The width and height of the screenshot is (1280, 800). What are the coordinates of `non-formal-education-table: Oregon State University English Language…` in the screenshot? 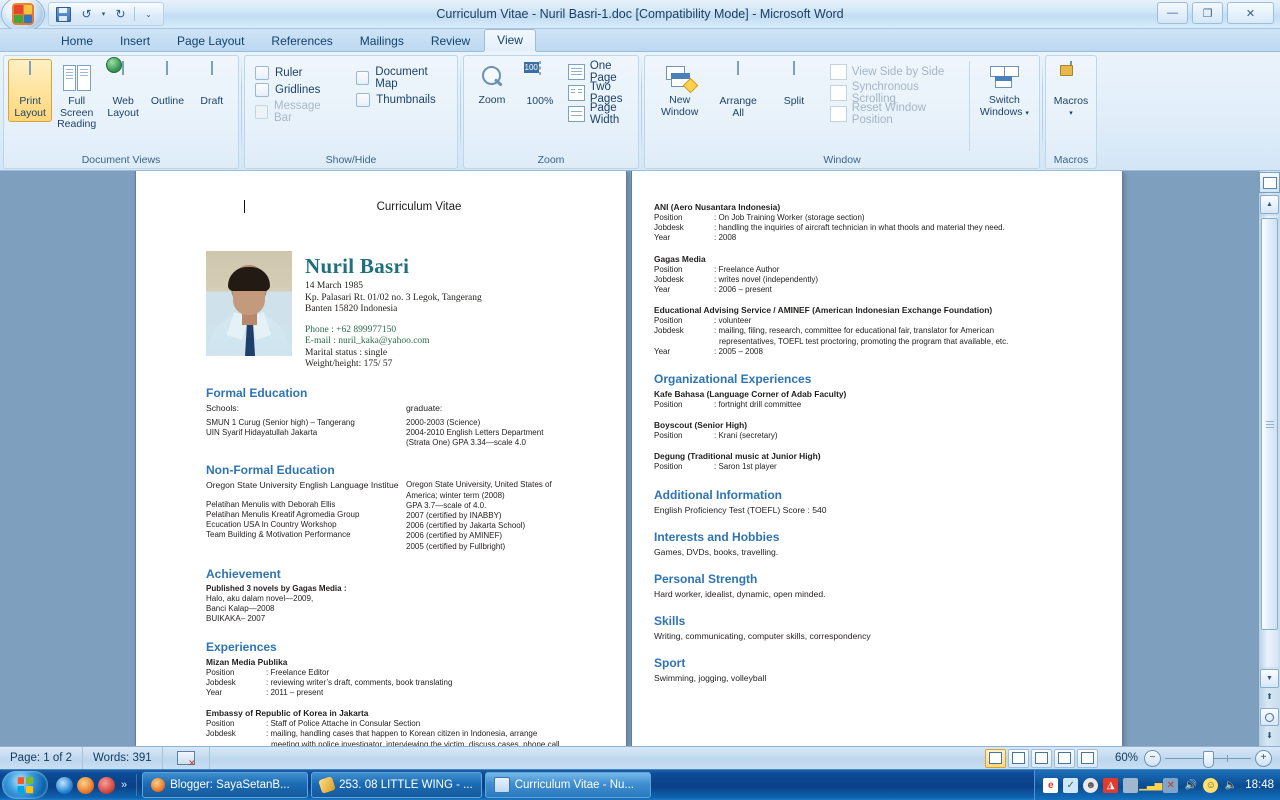 It's located at (399, 515).